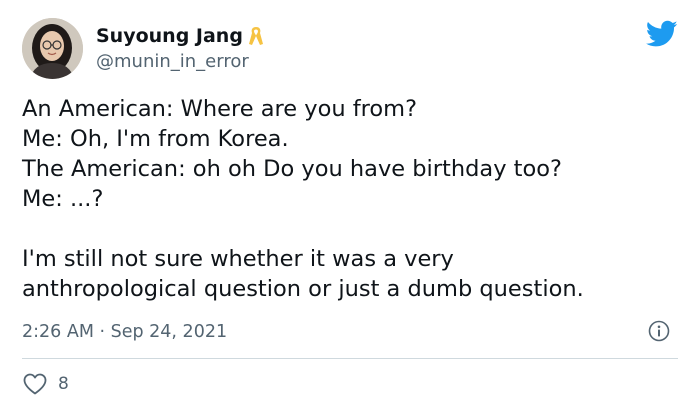 This screenshot has width=700, height=410. Describe the element at coordinates (352, 229) in the screenshot. I see `tweet-line-break` at that location.